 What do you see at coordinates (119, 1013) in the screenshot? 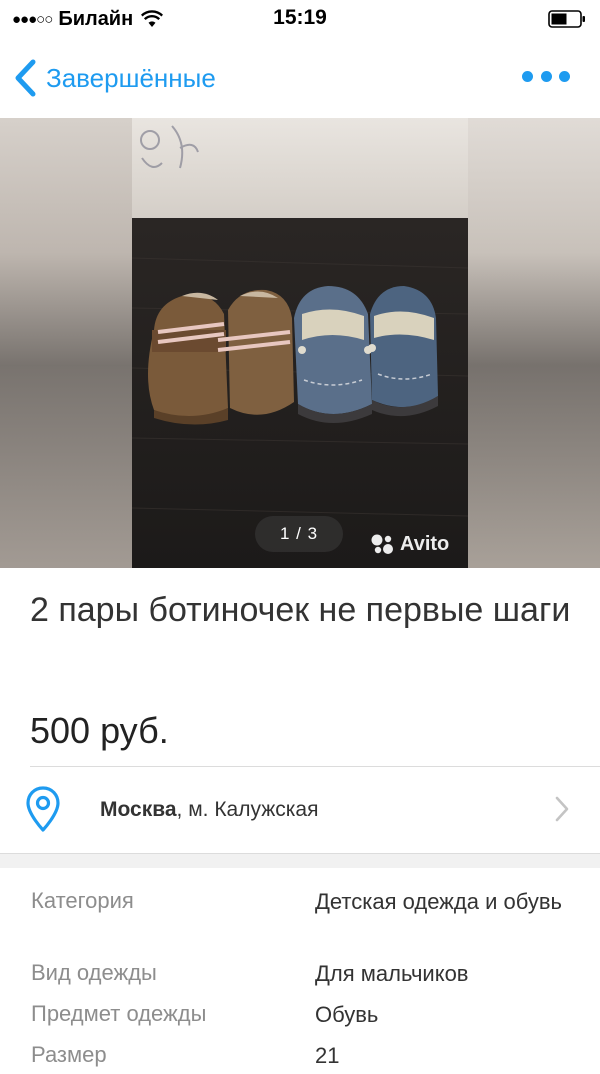
I see `param-label: Предмет одежды` at bounding box center [119, 1013].